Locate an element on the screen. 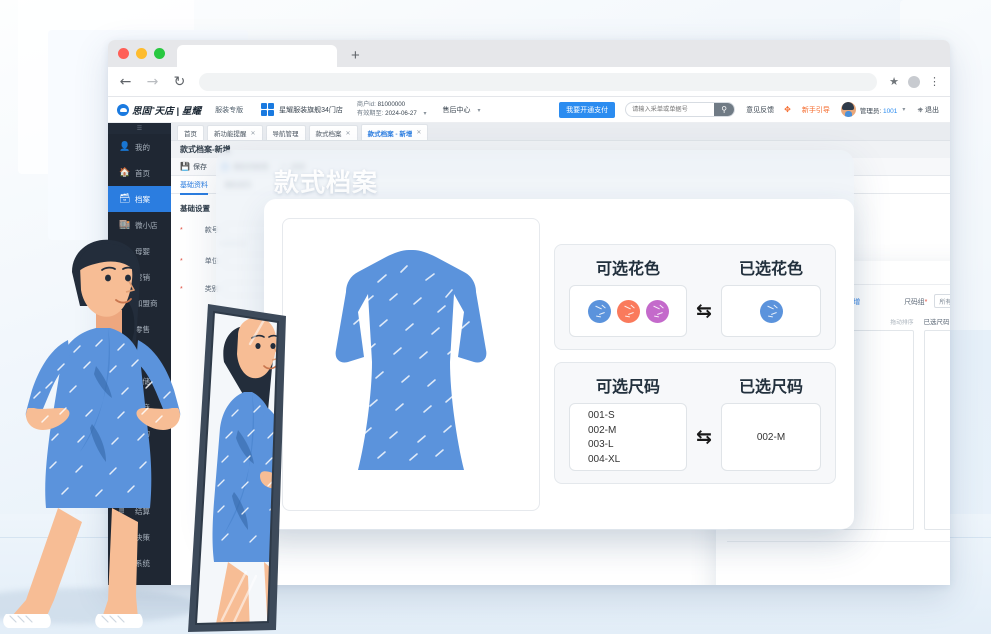 Image resolution: width=991 pixels, height=634 pixels. tab-1: 新功能提醒 ✕ is located at coordinates (235, 132).